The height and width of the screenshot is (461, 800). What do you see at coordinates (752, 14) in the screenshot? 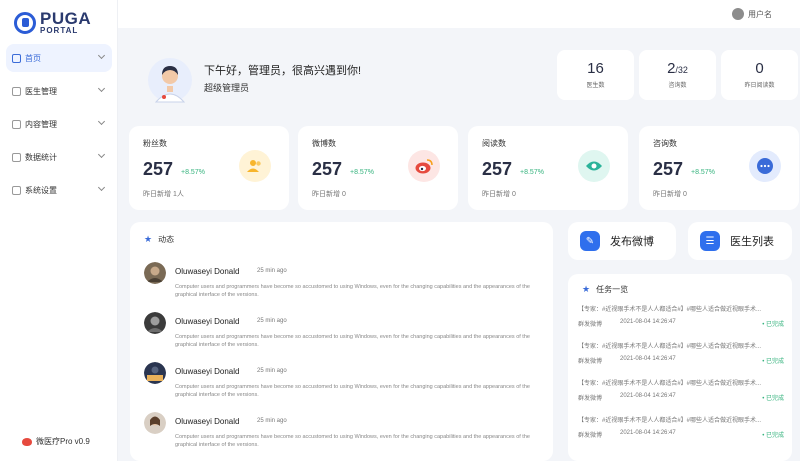
I see `user-menu: 用户名` at bounding box center [752, 14].